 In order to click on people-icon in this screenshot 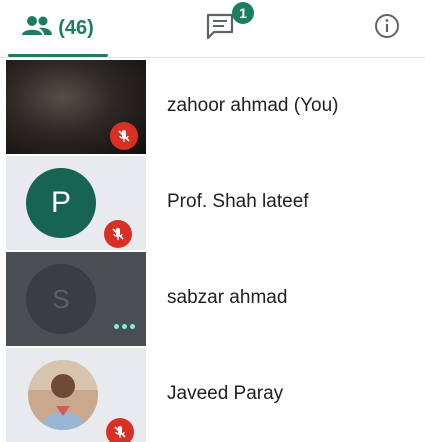, I will do `click(37, 28)`.